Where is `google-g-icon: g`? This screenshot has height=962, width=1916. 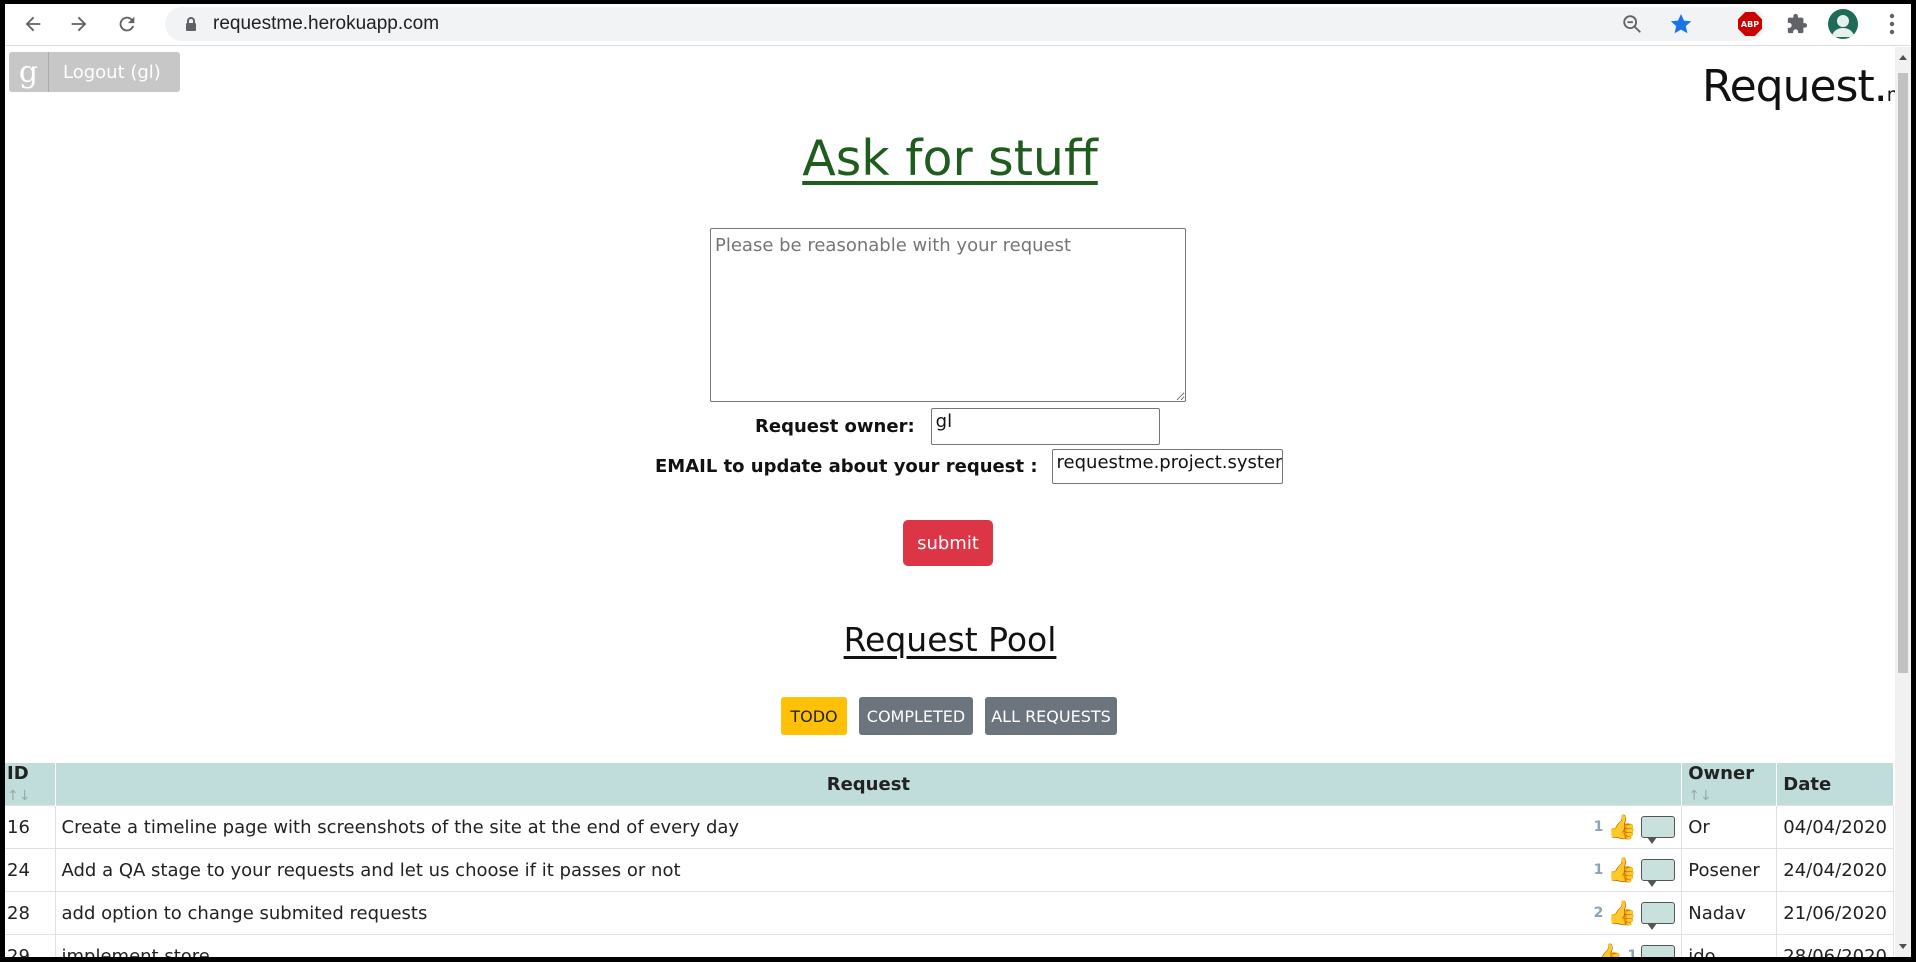 google-g-icon: g is located at coordinates (29, 72).